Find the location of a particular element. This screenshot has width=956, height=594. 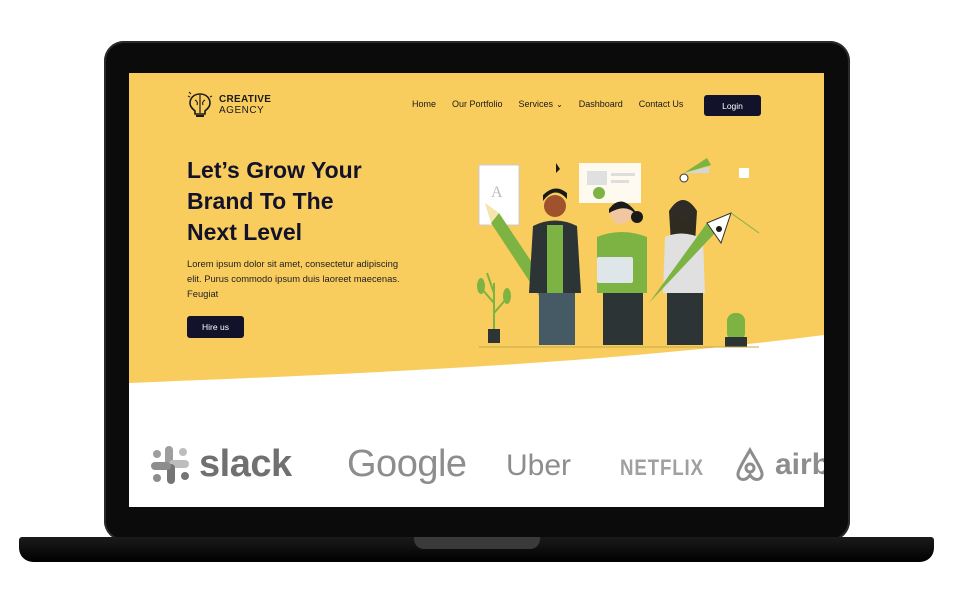

netflix-logo: NETFLIX is located at coordinates (662, 467).